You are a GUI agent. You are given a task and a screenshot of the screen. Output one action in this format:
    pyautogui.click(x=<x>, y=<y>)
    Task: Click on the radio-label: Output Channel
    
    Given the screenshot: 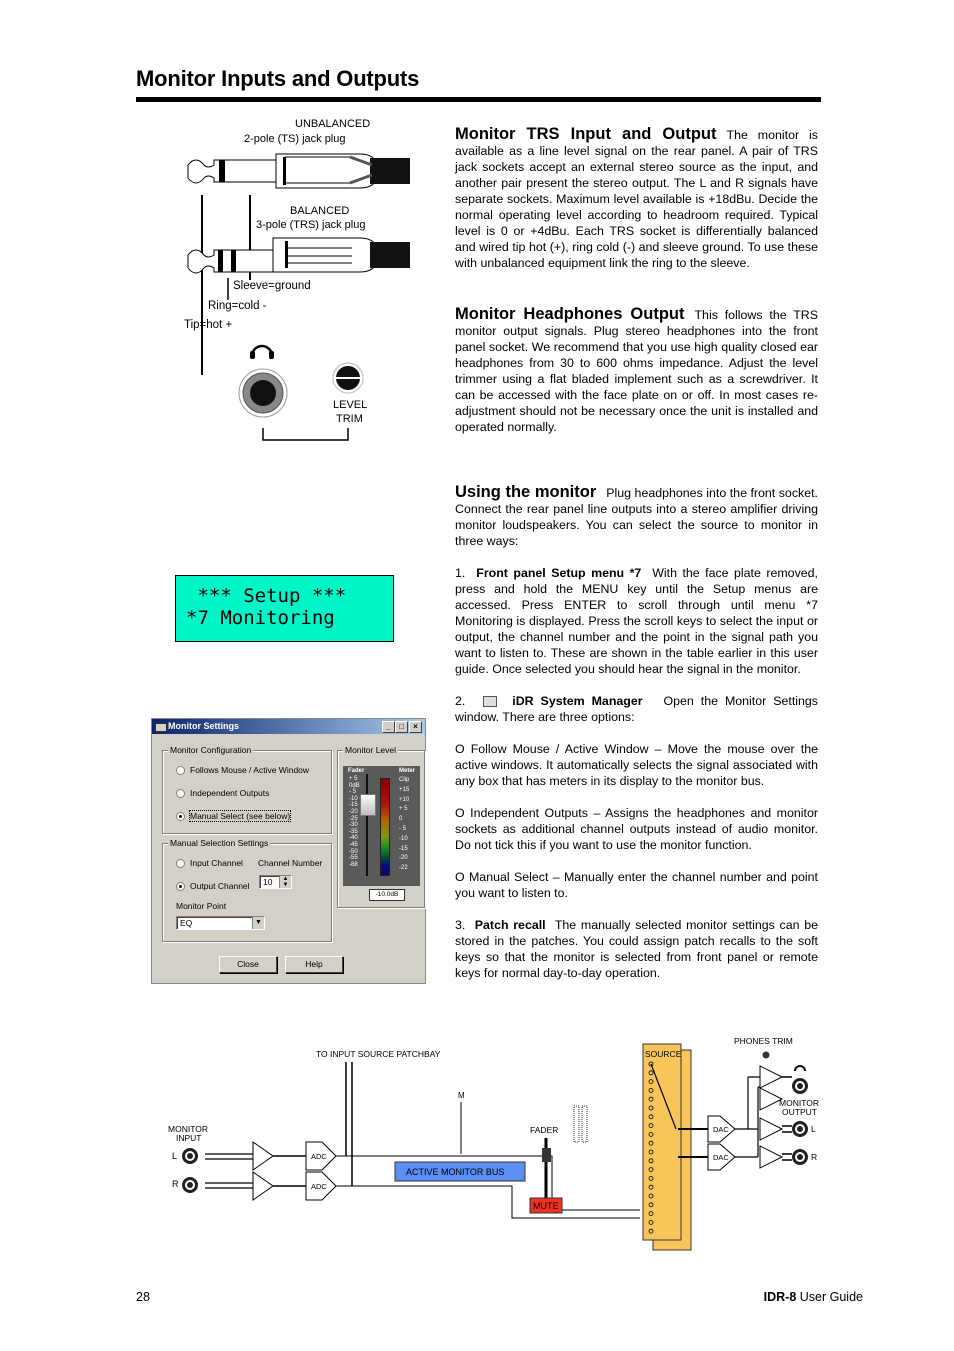 What is the action you would take?
    pyautogui.click(x=220, y=886)
    